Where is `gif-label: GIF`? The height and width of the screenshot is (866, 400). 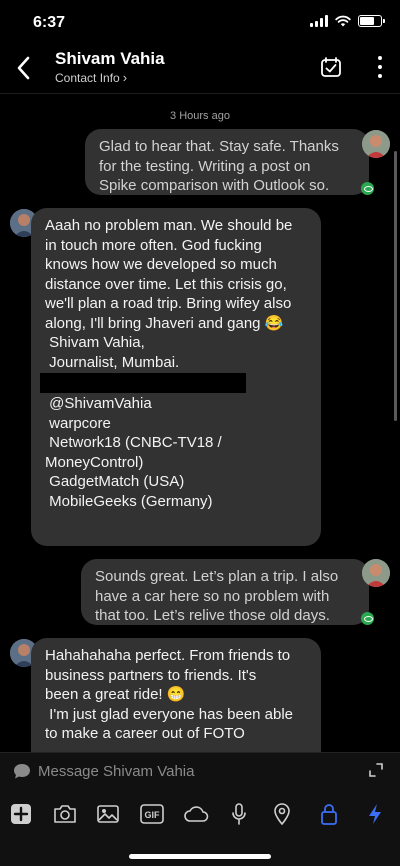 gif-label: GIF is located at coordinates (153, 815).